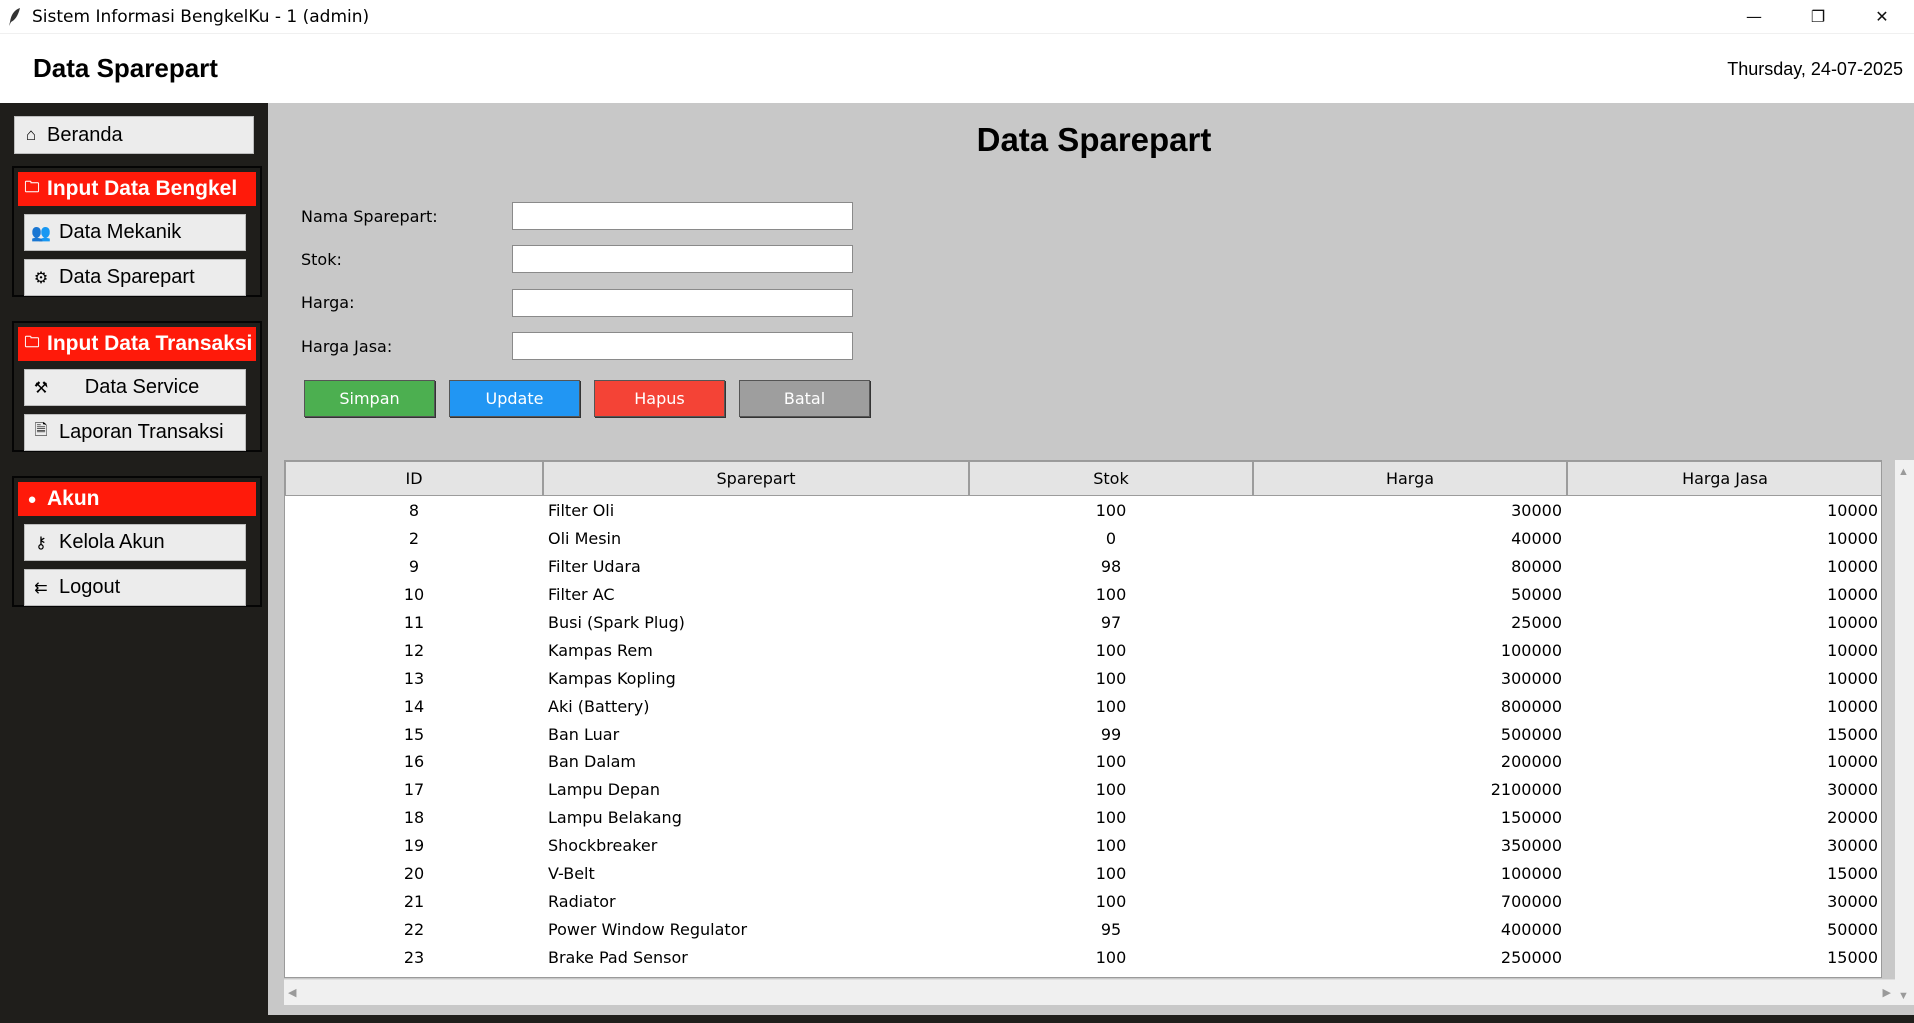  What do you see at coordinates (1536, 511) in the screenshot?
I see `cell-harga: 30000` at bounding box center [1536, 511].